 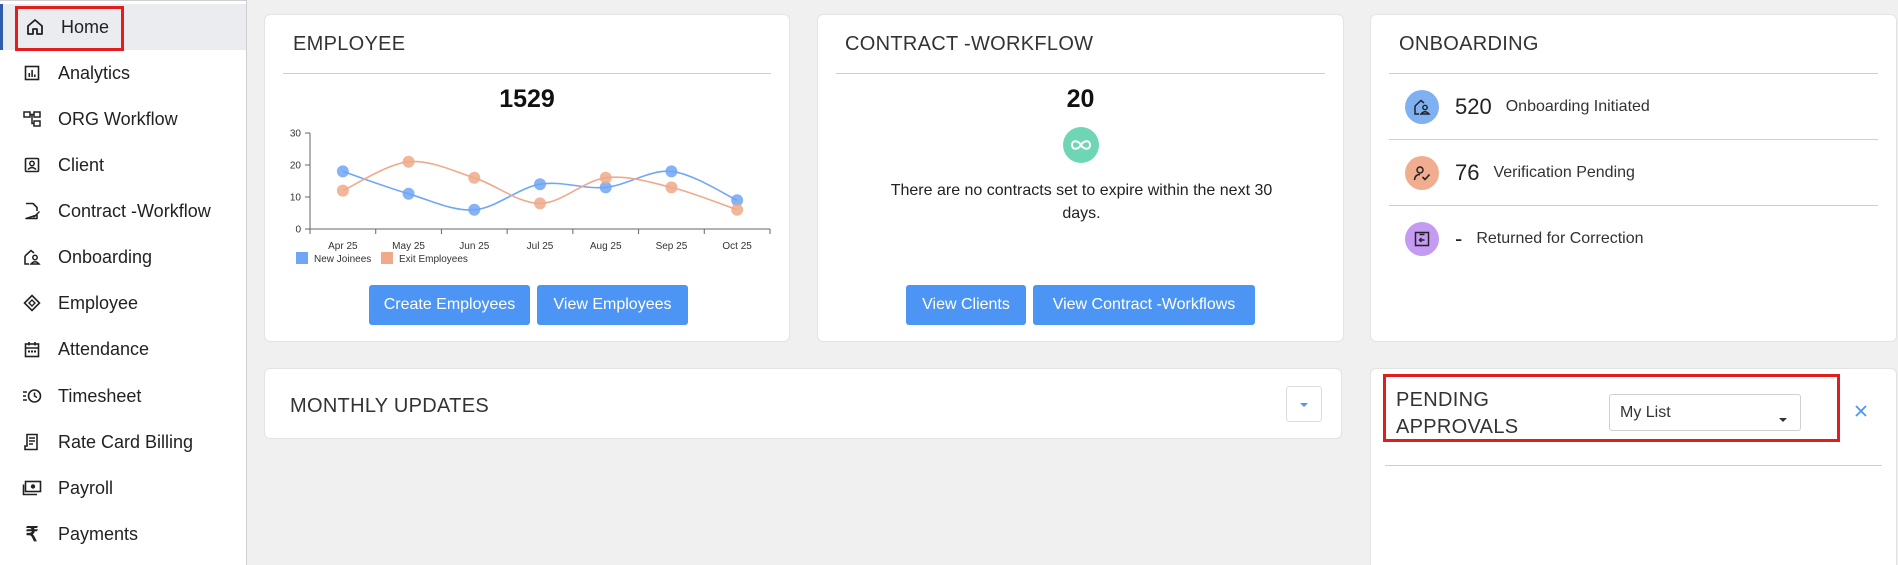 What do you see at coordinates (32, 488) in the screenshot?
I see `payroll-icon` at bounding box center [32, 488].